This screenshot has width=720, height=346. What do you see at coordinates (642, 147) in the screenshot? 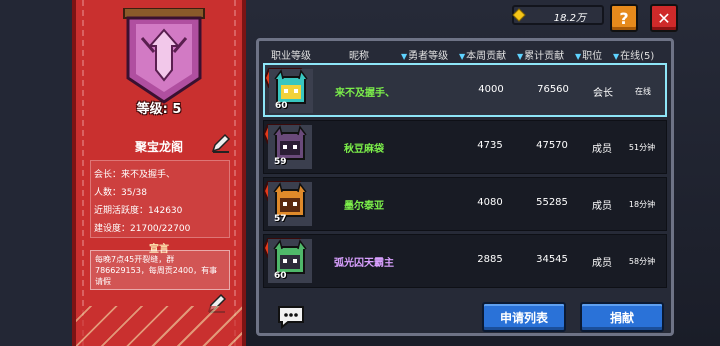
I see `member-online-status: 51分钟` at bounding box center [642, 147].